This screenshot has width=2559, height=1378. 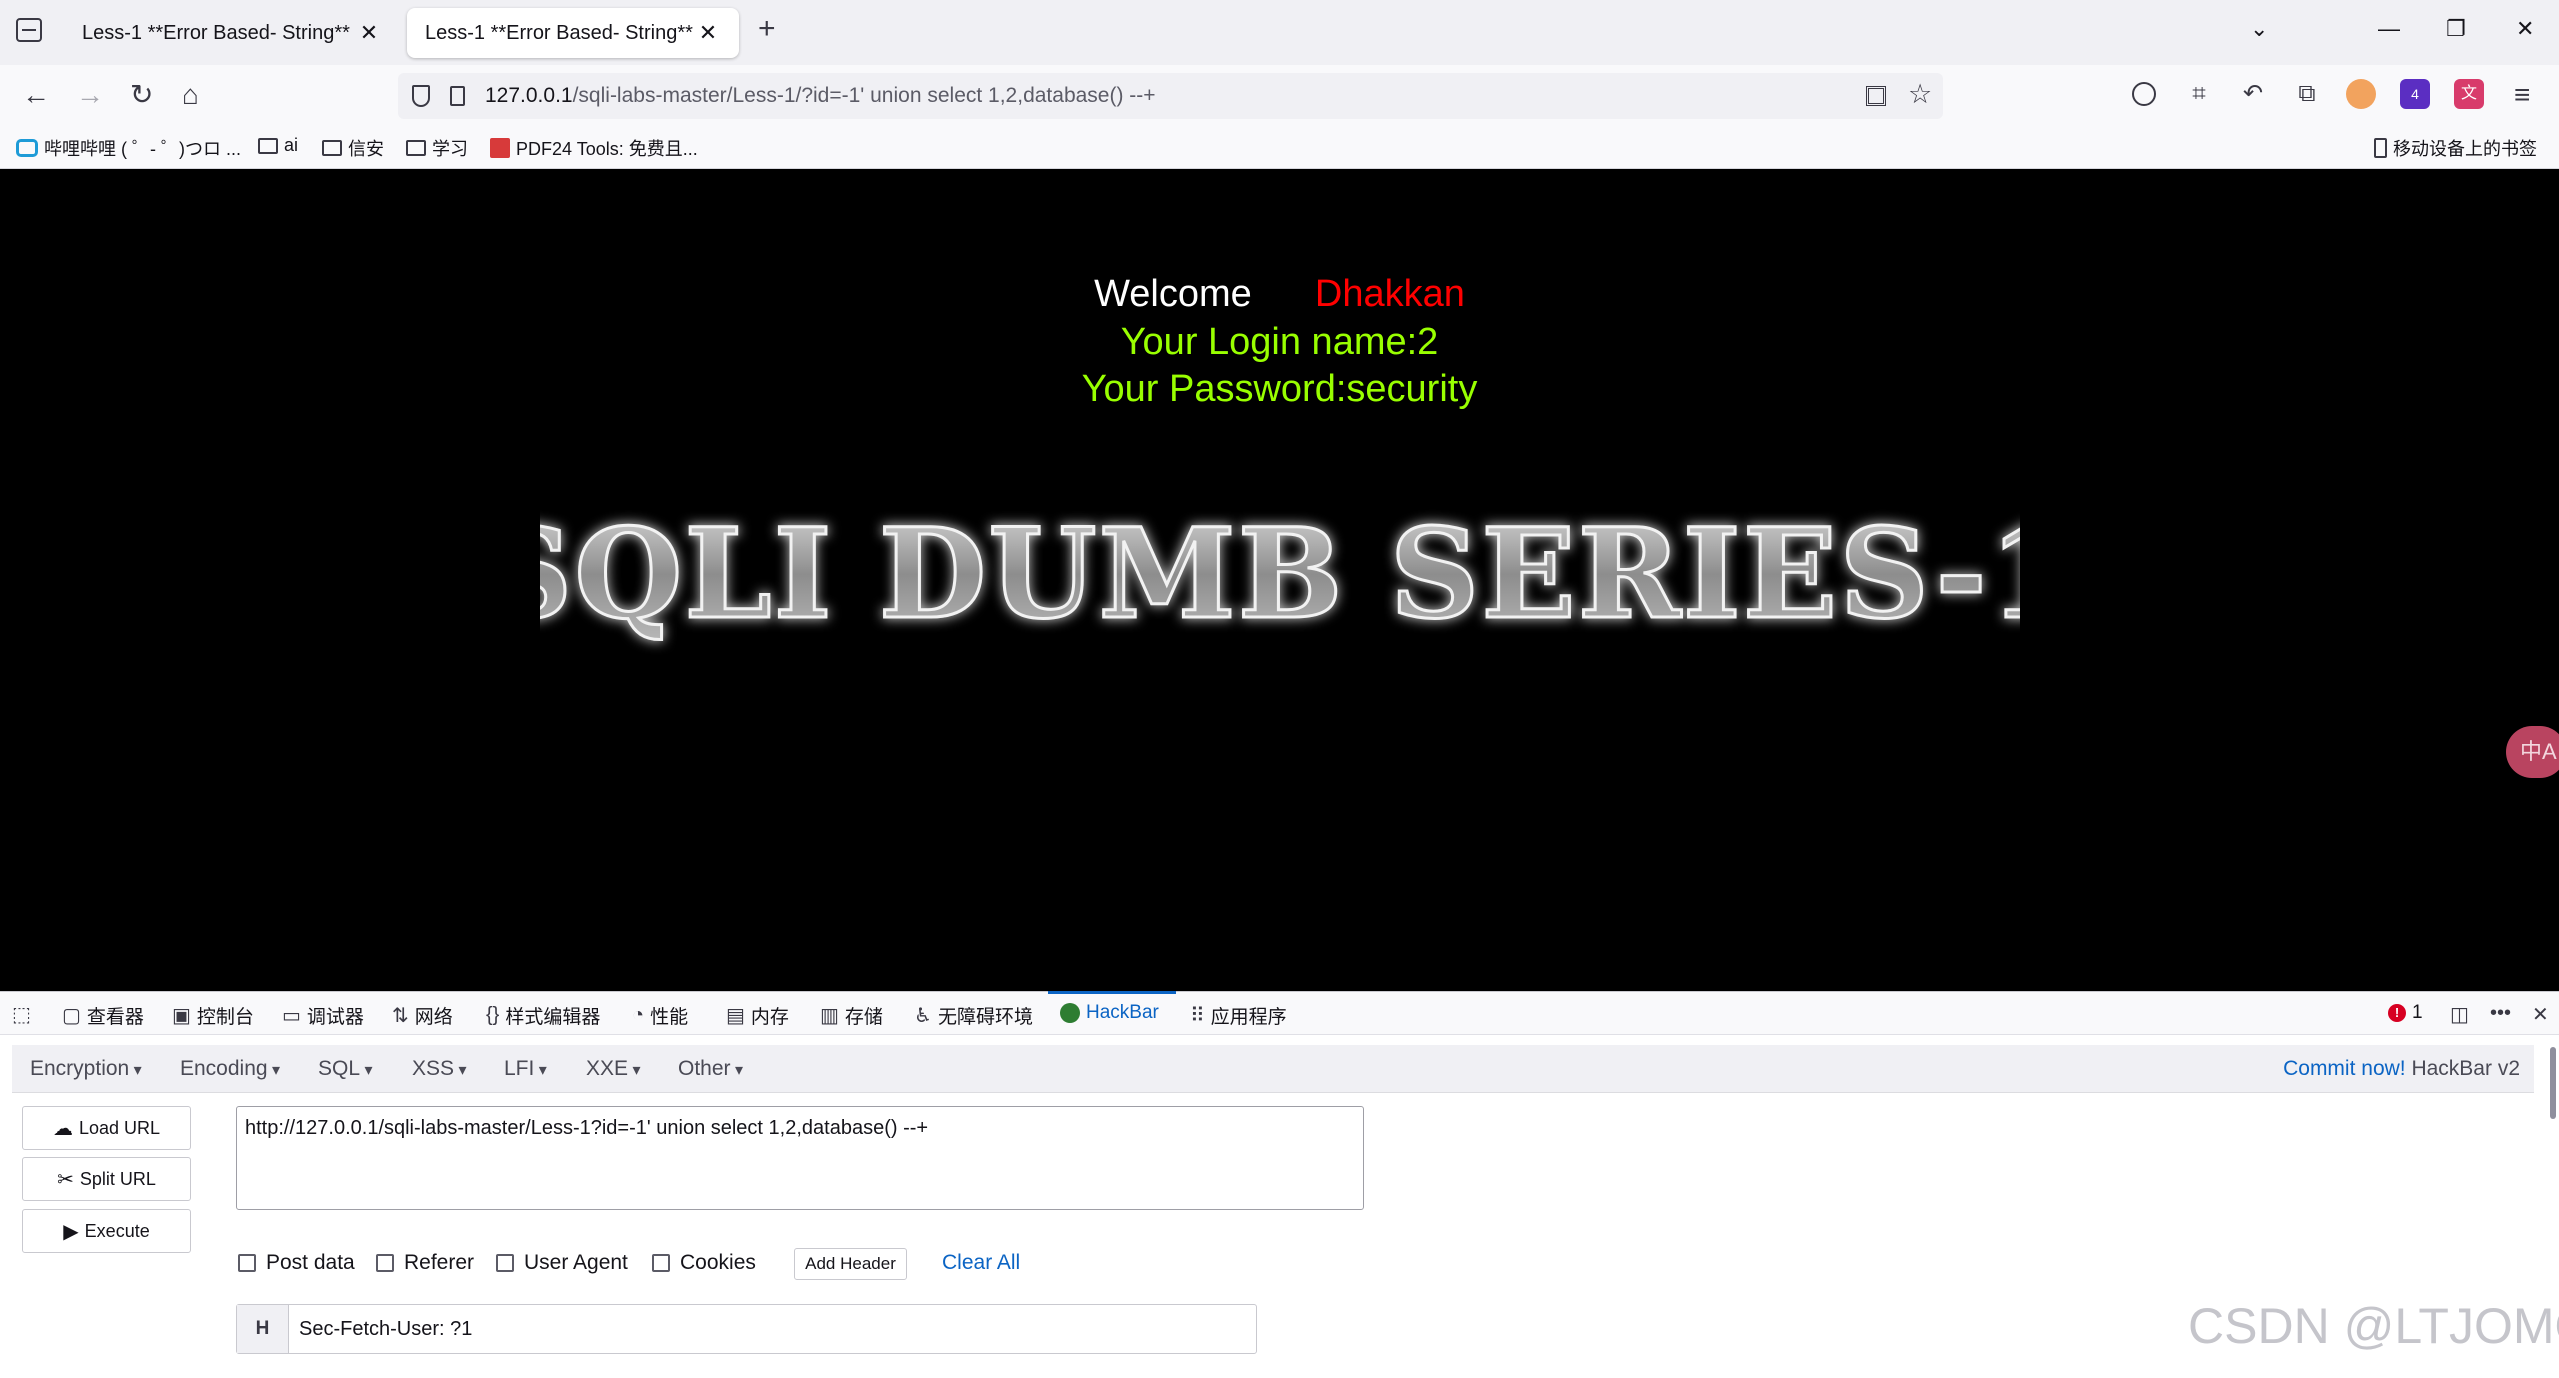 What do you see at coordinates (232, 33) in the screenshot?
I see `tab-1: Less-1 **Error Based- String** ✕` at bounding box center [232, 33].